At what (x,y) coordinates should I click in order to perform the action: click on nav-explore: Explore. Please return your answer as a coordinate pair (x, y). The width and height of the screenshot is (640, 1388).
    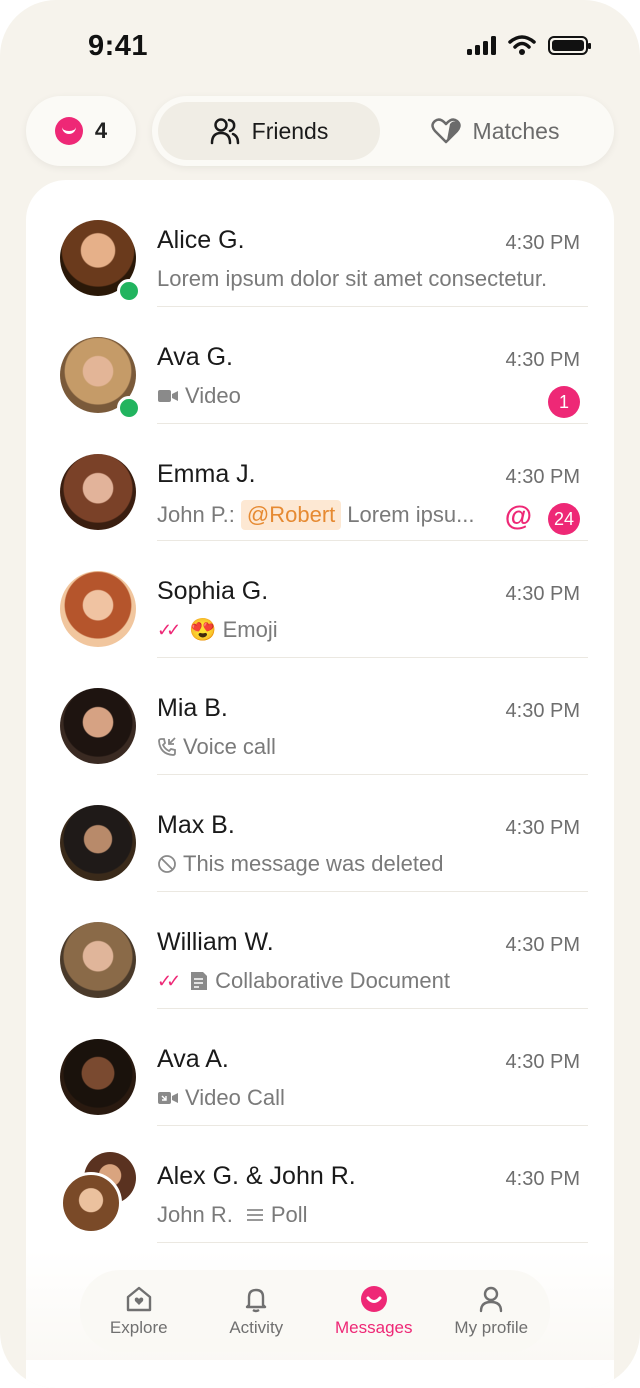
    Looking at the image, I should click on (139, 1311).